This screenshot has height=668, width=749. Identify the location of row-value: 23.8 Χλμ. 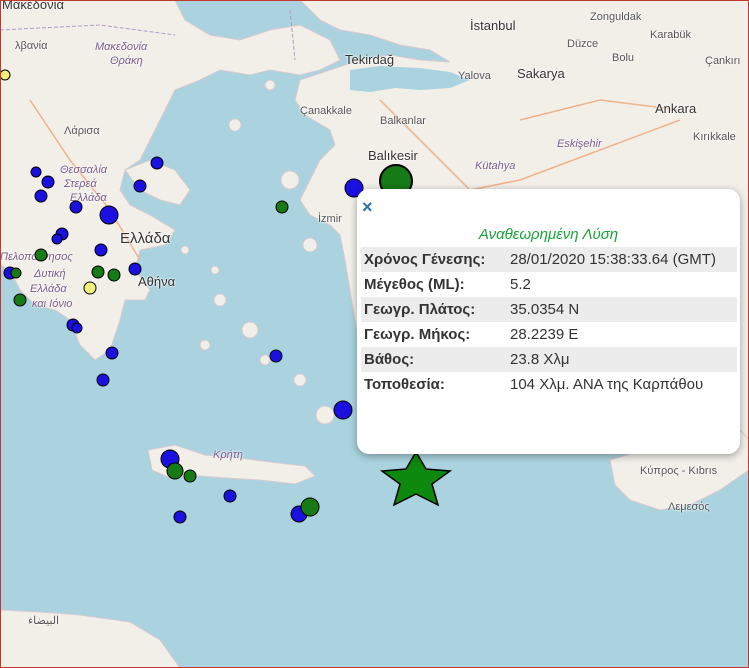
(622, 359).